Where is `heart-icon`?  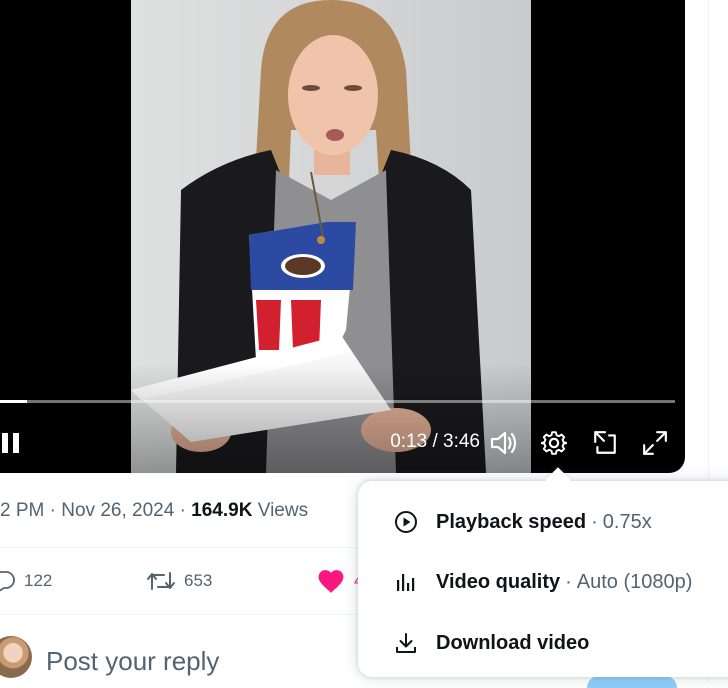
heart-icon is located at coordinates (331, 581).